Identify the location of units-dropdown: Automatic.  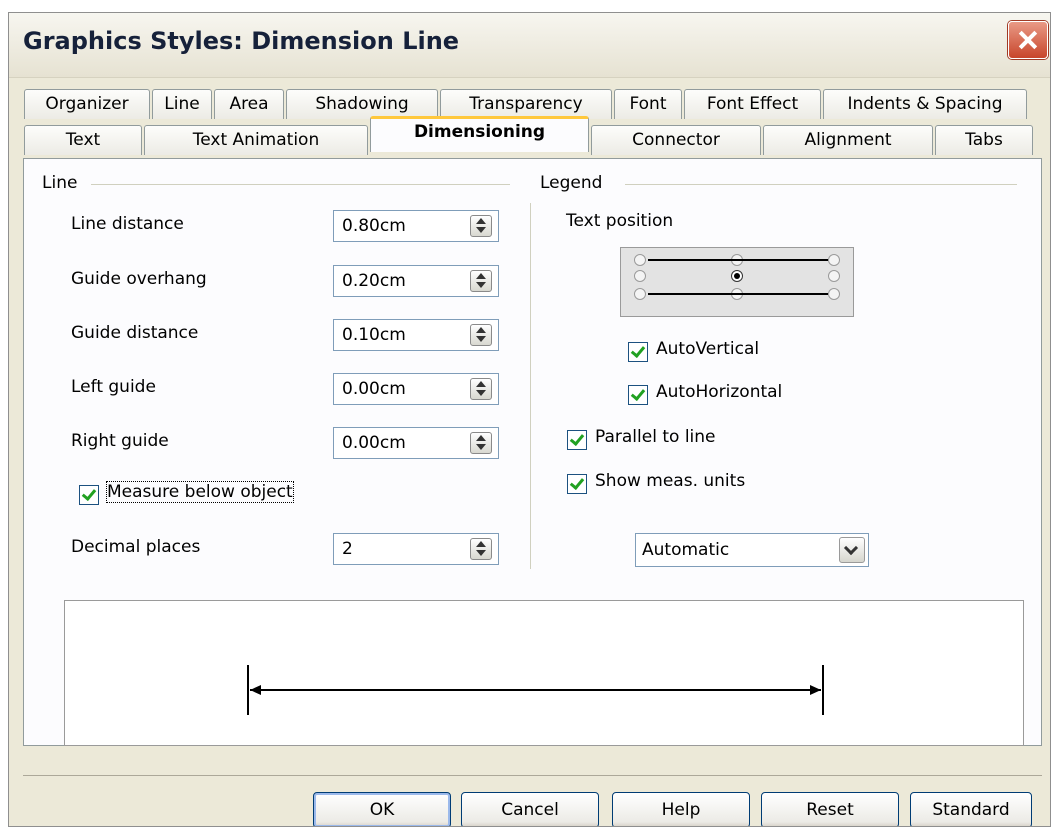
(752, 550).